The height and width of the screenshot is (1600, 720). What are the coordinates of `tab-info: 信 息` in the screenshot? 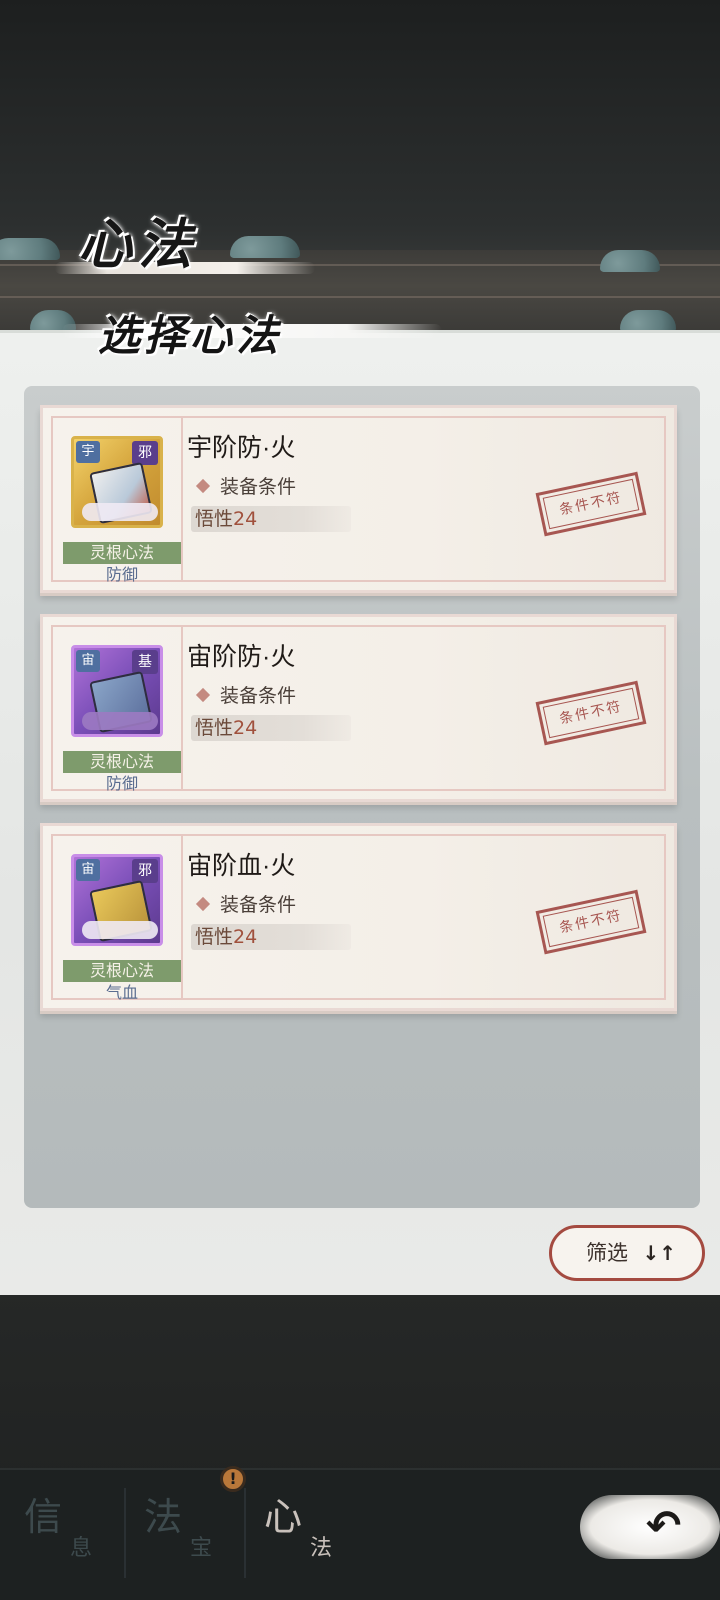 It's located at (63, 1531).